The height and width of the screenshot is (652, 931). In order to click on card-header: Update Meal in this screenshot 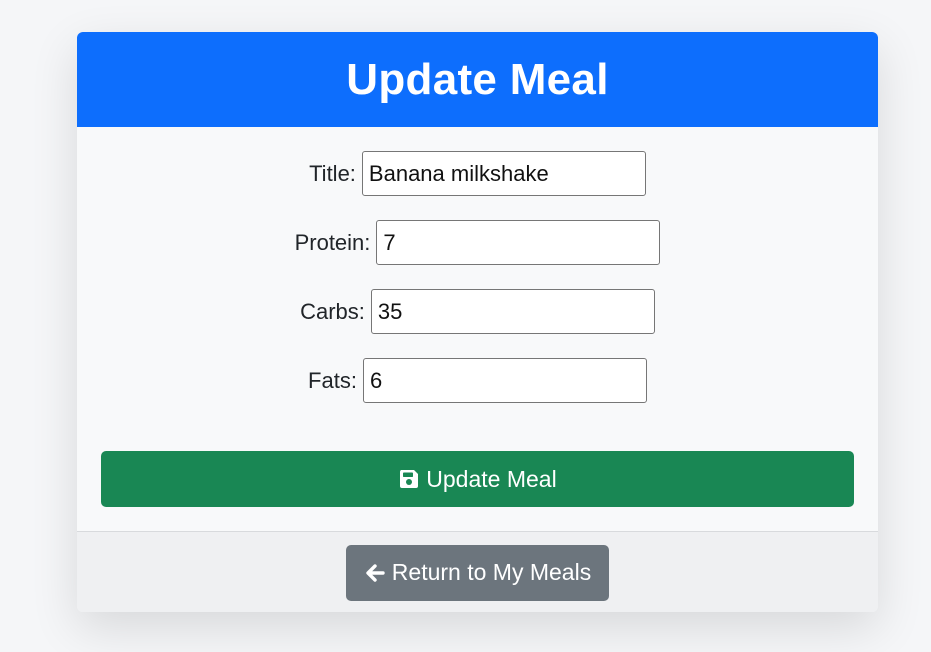, I will do `click(477, 79)`.